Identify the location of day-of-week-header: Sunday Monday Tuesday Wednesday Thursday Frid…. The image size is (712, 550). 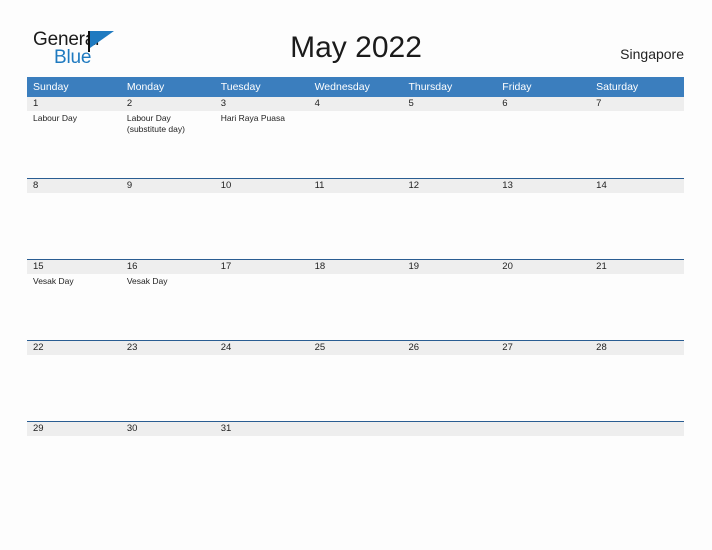
(355, 87).